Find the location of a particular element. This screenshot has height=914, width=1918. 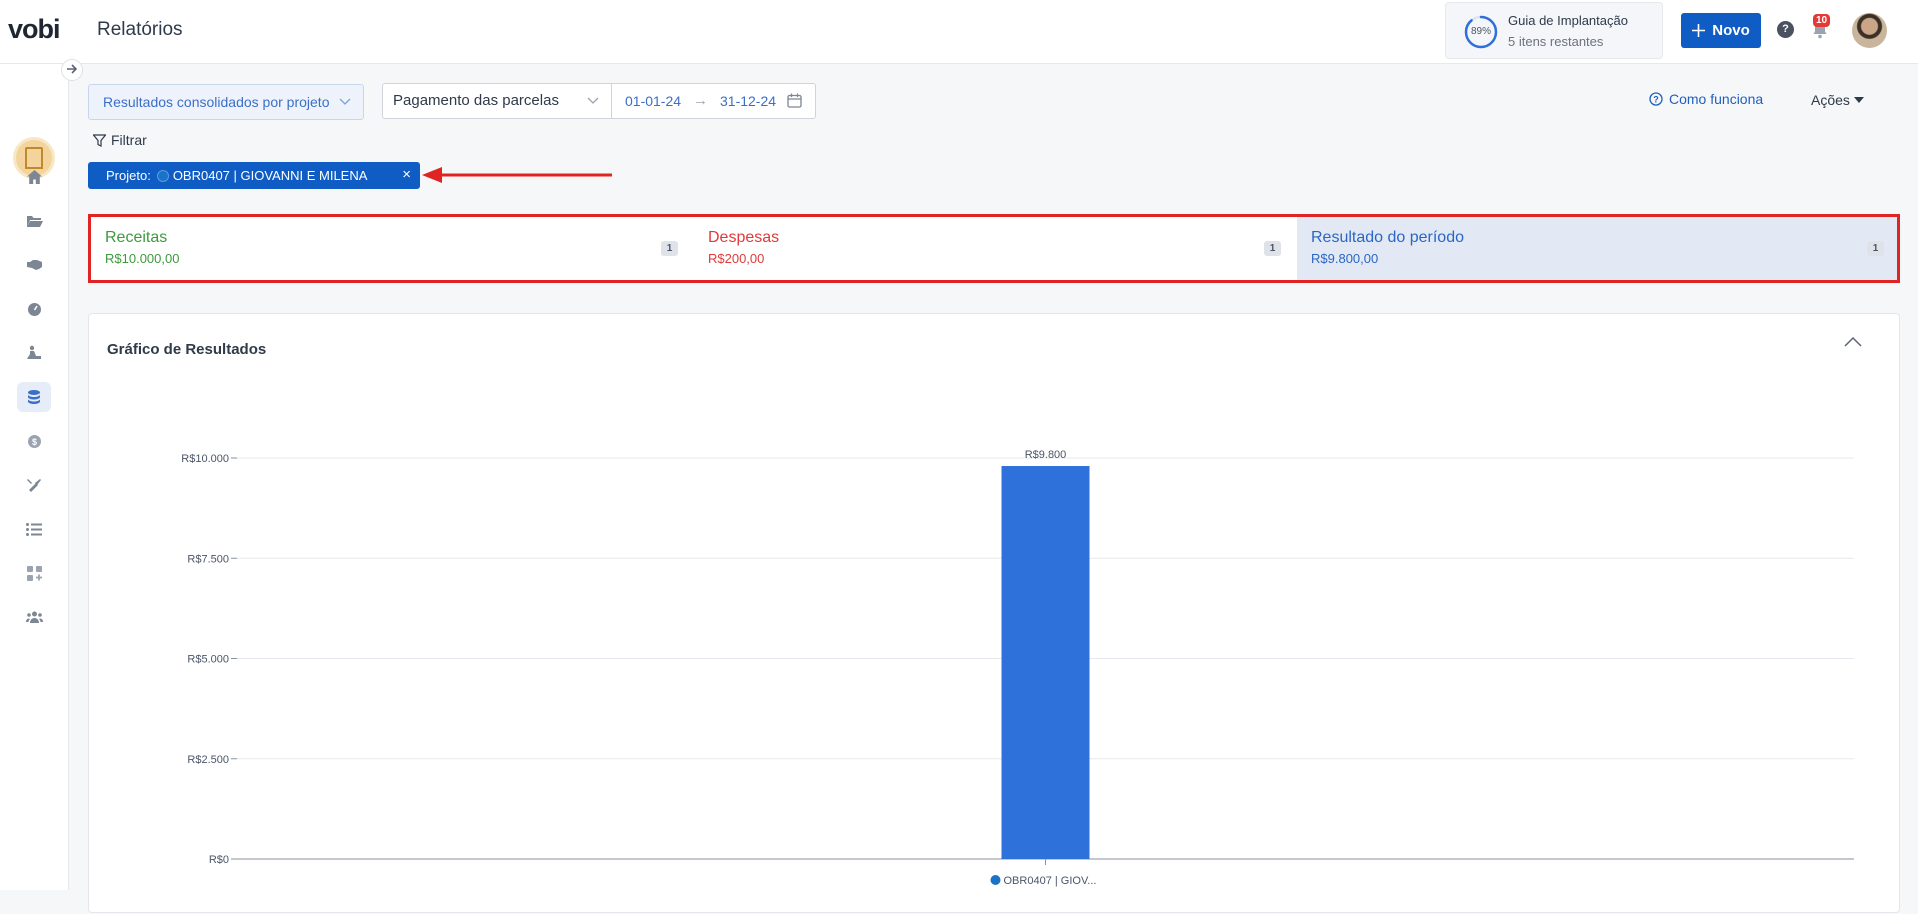

sidebar-item-team is located at coordinates (34, 617).